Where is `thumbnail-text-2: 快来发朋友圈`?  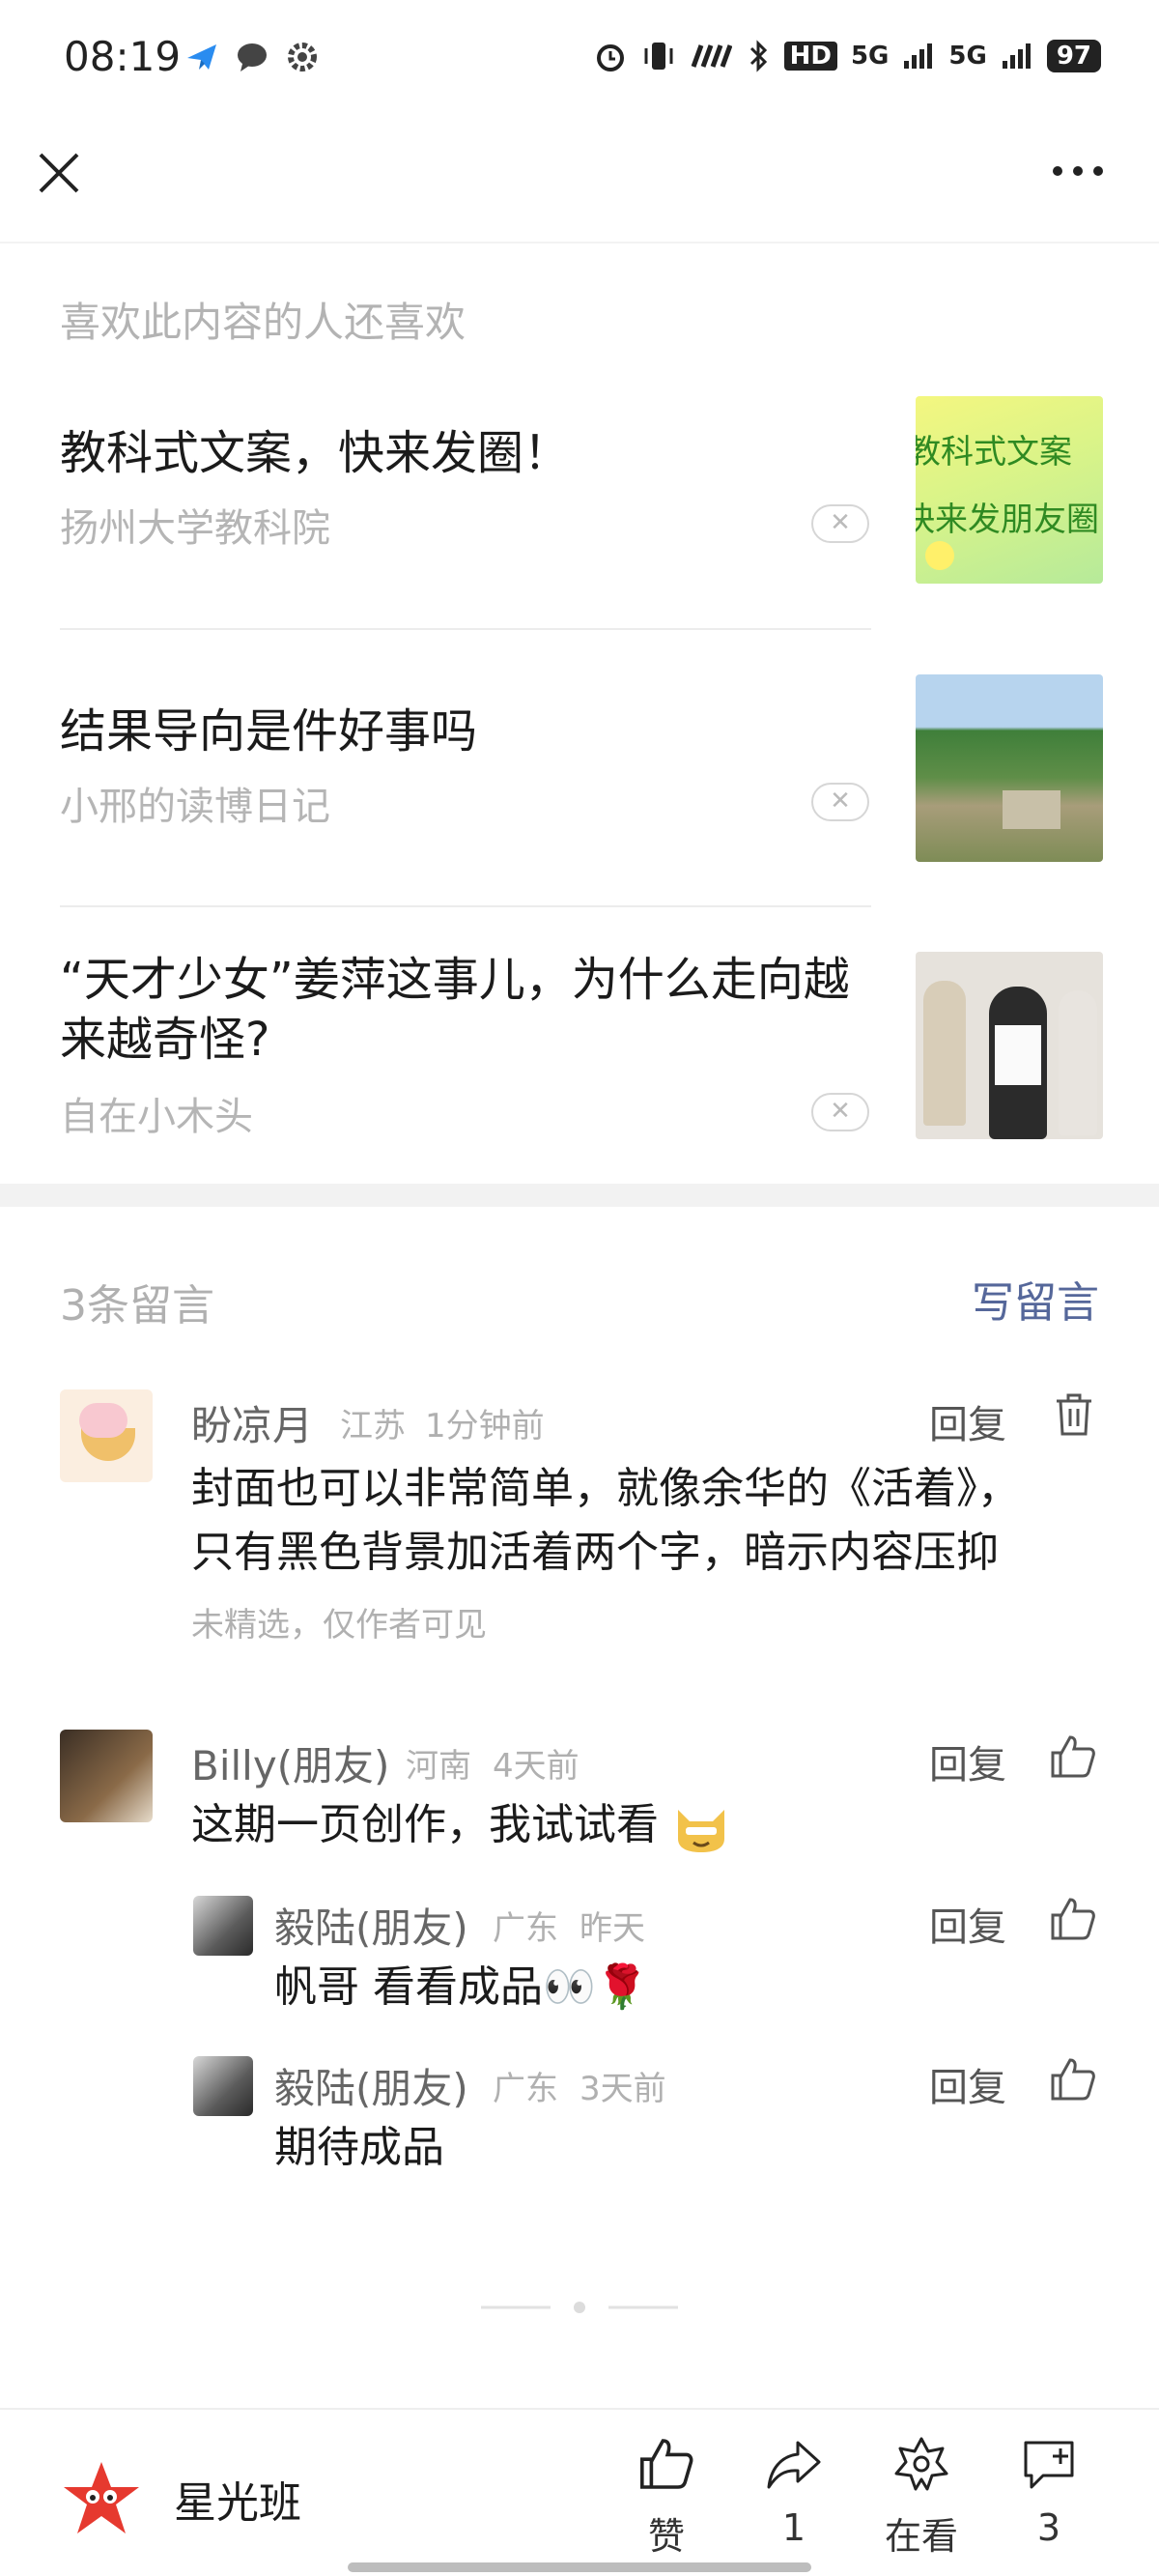 thumbnail-text-2: 快来发朋友圈 is located at coordinates (1007, 520).